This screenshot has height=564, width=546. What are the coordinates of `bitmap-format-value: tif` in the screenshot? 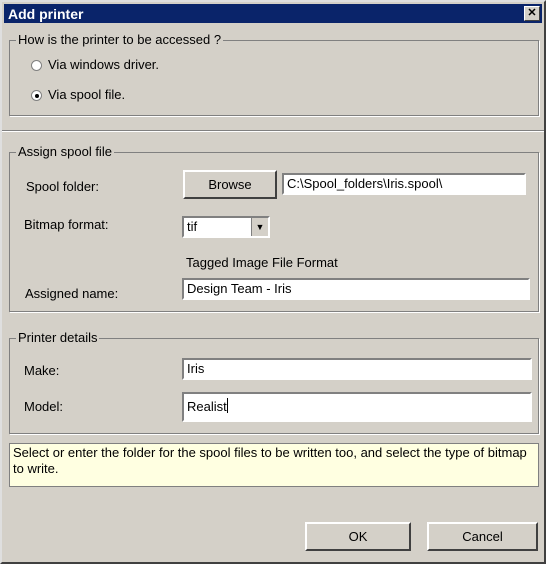 It's located at (192, 226).